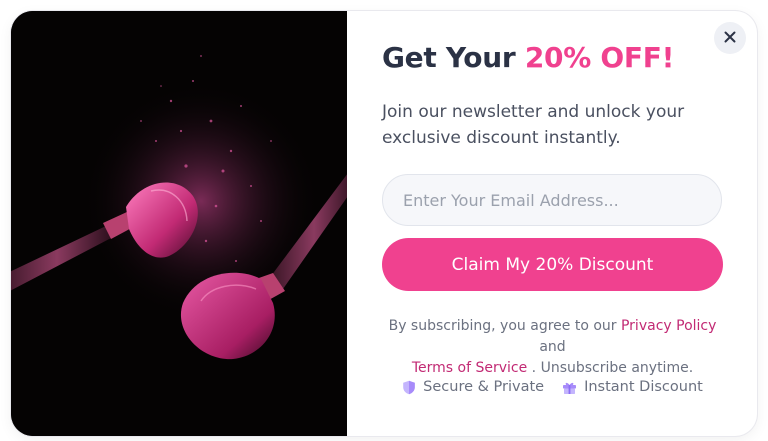 The height and width of the screenshot is (441, 768). What do you see at coordinates (469, 368) in the screenshot?
I see `terms-of-service-link: Terms of Service` at bounding box center [469, 368].